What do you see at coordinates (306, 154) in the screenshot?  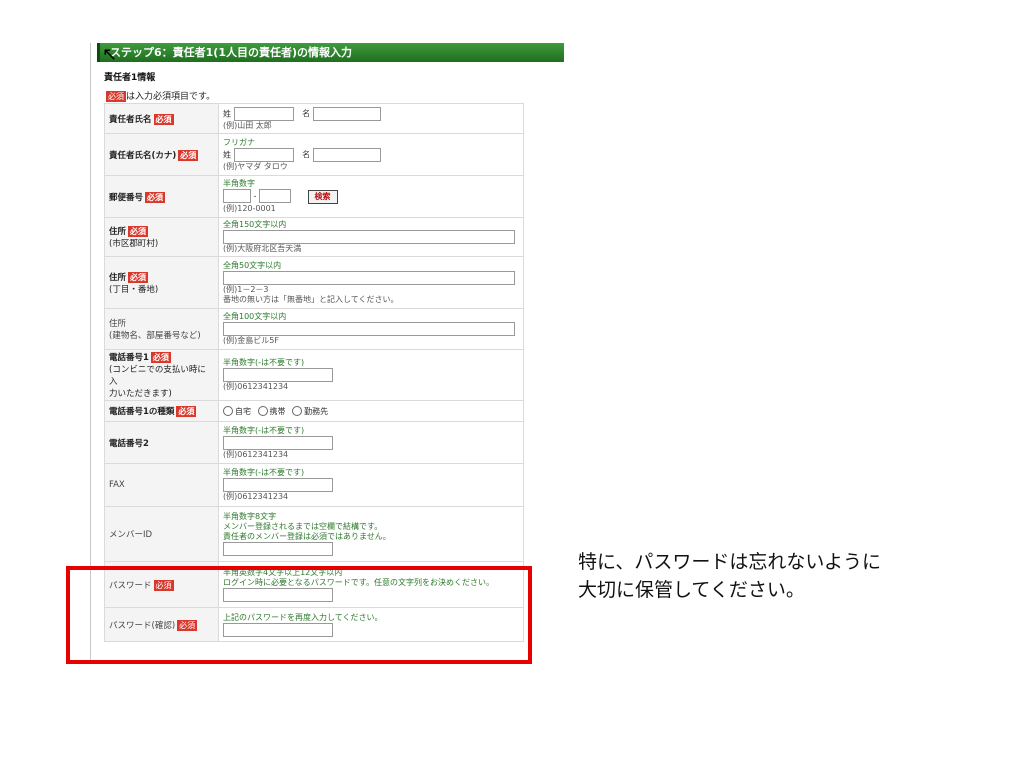 I see `mei-kana-label: 名` at bounding box center [306, 154].